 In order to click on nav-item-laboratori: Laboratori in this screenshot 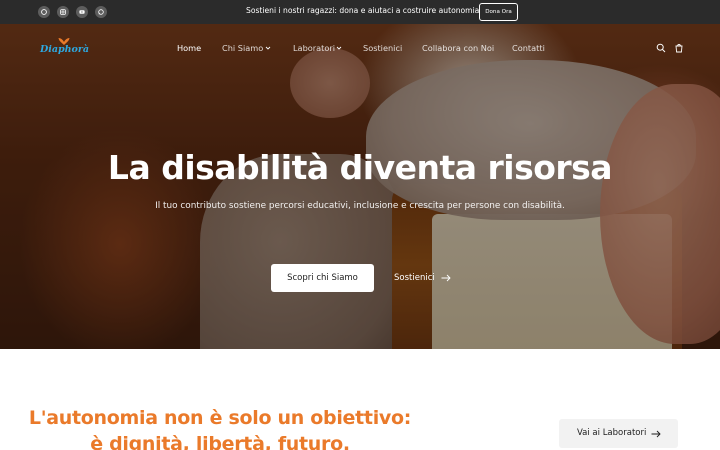, I will do `click(314, 48)`.